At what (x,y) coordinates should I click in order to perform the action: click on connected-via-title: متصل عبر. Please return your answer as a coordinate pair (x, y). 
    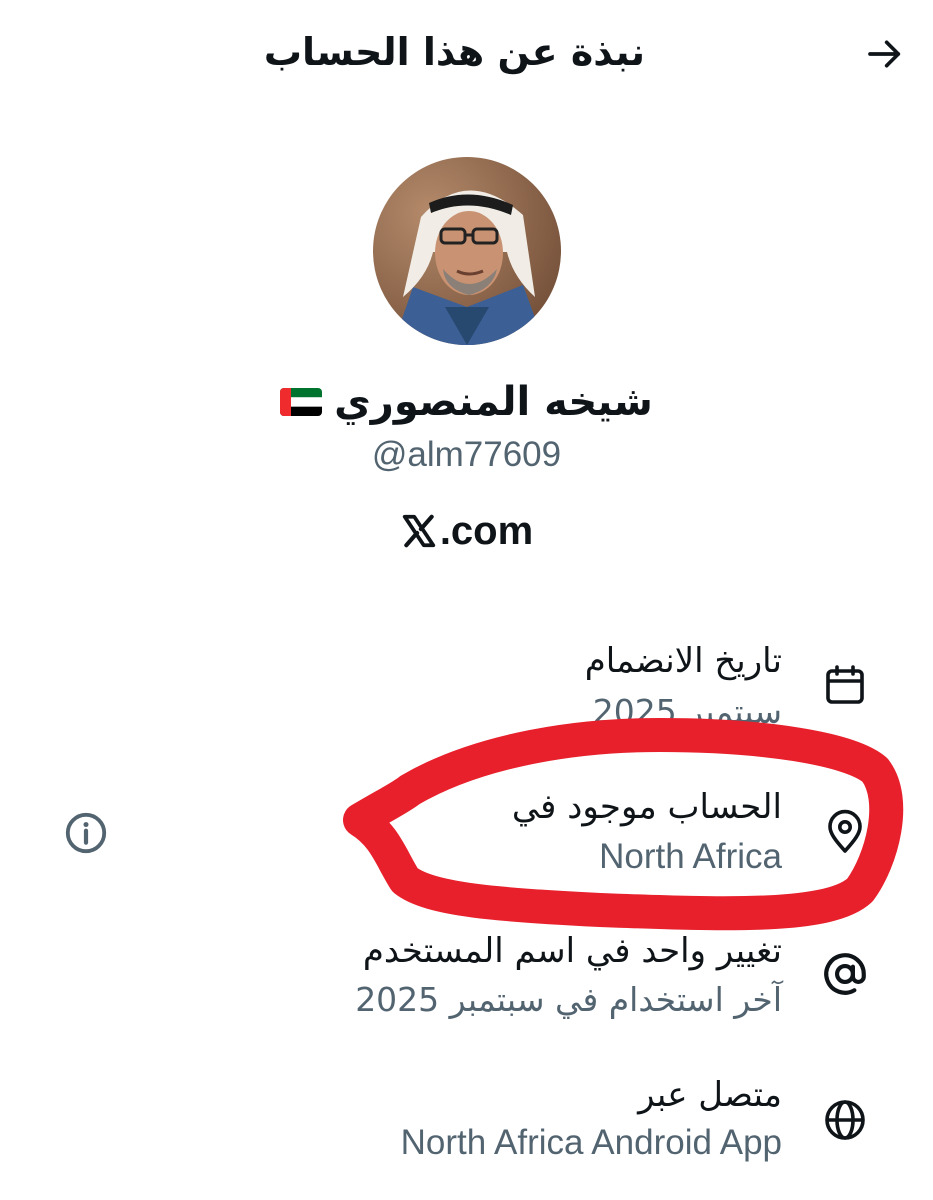
    Looking at the image, I should click on (710, 1095).